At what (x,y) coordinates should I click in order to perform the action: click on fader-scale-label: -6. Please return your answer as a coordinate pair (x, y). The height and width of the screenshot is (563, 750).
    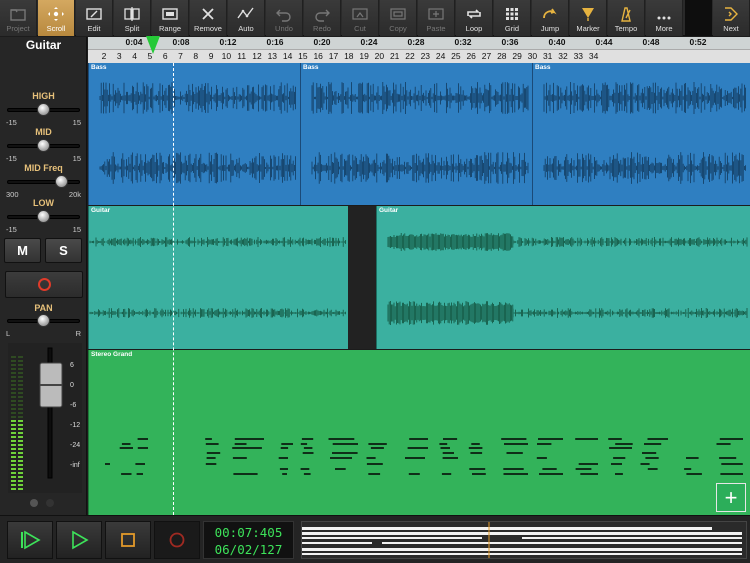
    Looking at the image, I should click on (73, 405).